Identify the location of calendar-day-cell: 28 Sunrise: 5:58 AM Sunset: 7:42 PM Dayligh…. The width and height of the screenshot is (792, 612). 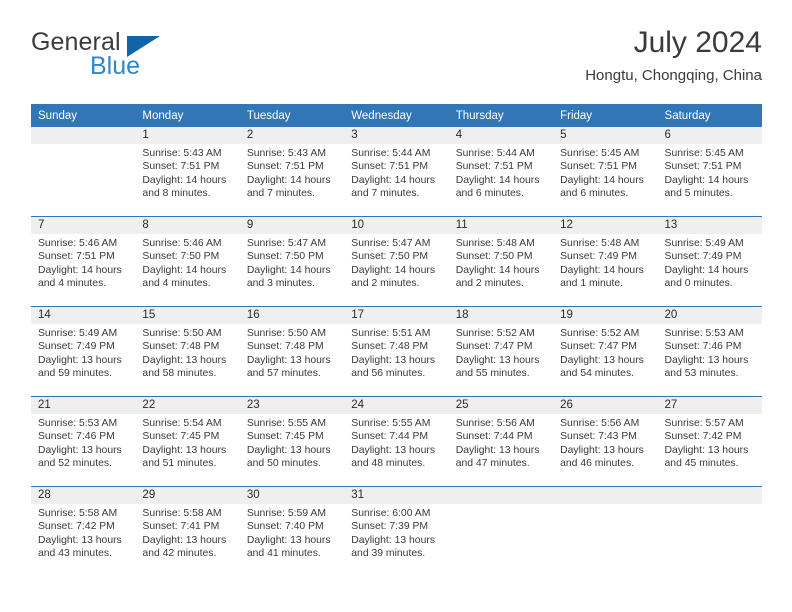
(83, 531).